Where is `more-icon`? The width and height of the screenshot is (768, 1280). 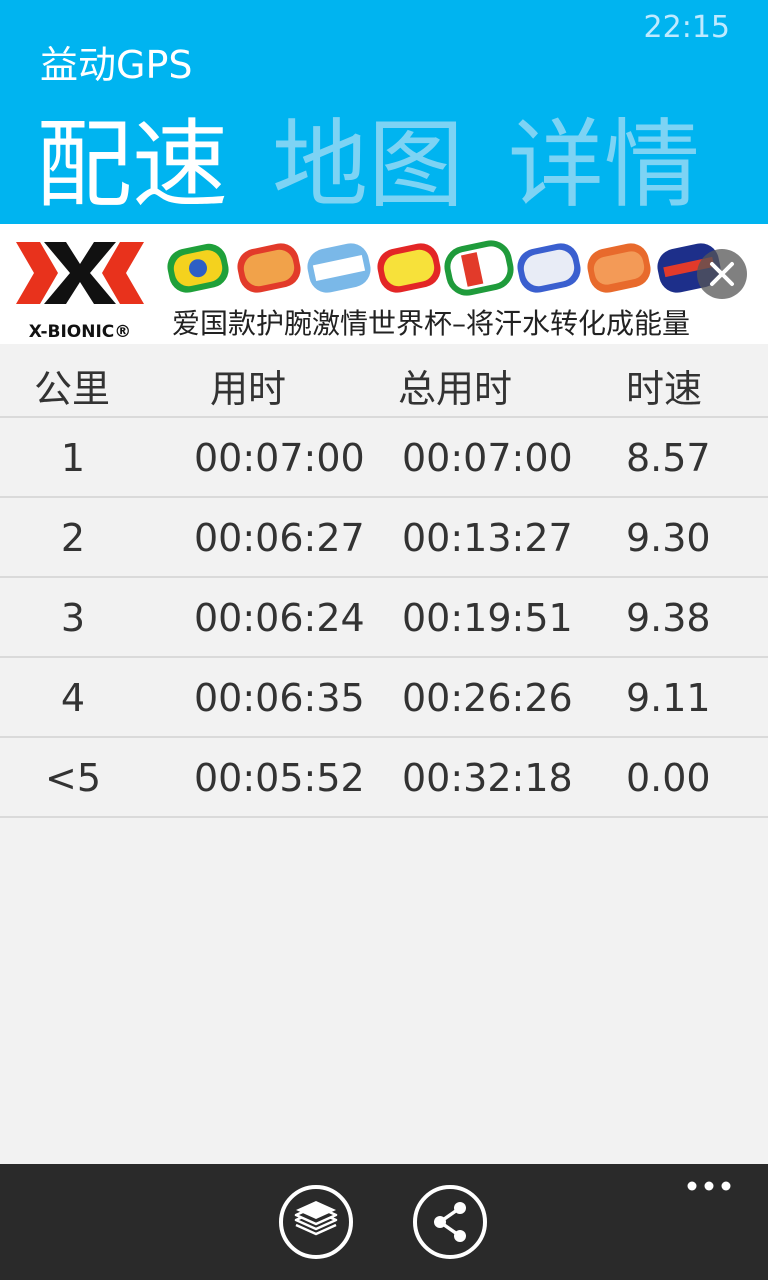
more-icon is located at coordinates (709, 1186).